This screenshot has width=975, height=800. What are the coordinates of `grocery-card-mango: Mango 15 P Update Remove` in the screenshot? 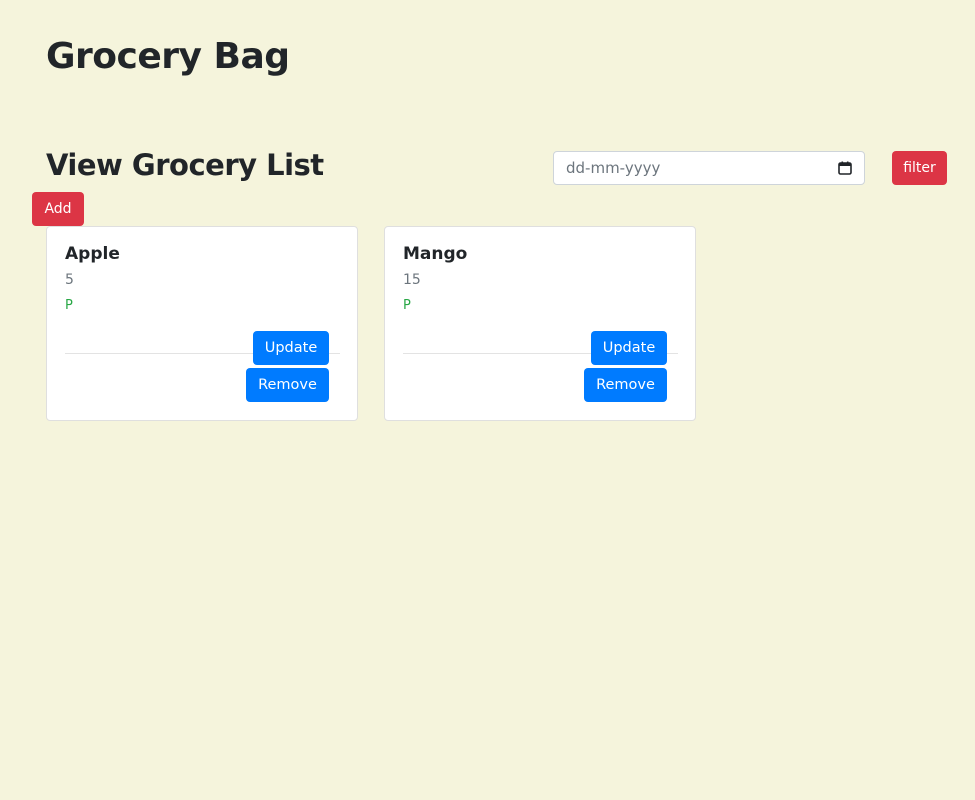 It's located at (540, 323).